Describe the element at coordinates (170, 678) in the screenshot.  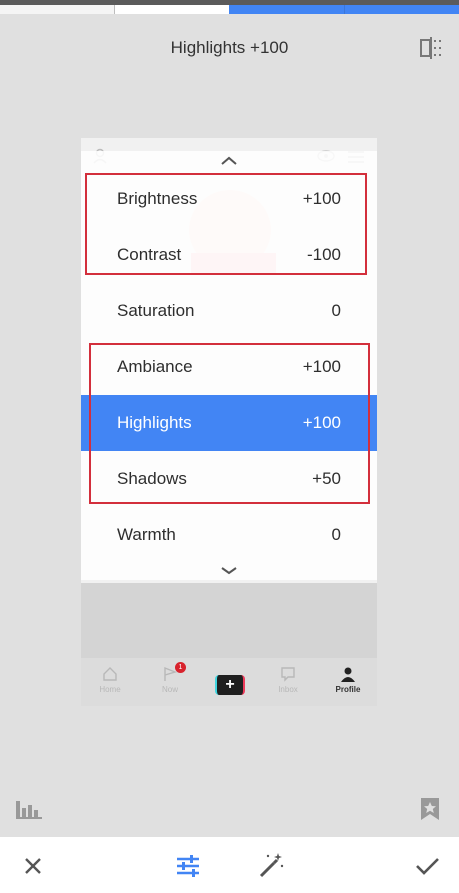
I see `nav-now: 1 Now` at that location.